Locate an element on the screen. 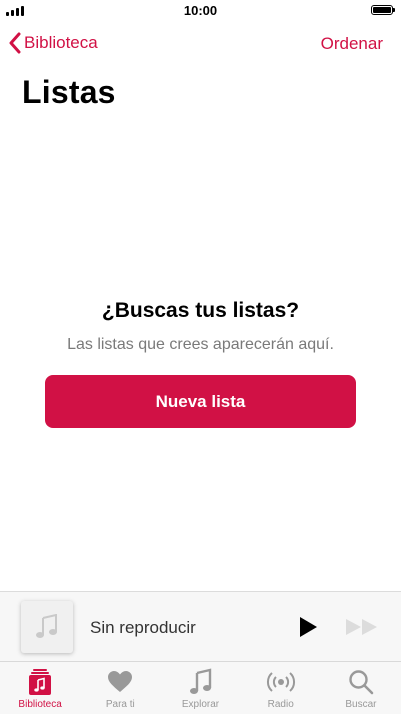 The width and height of the screenshot is (401, 714). fast-forward-icon is located at coordinates (361, 627).